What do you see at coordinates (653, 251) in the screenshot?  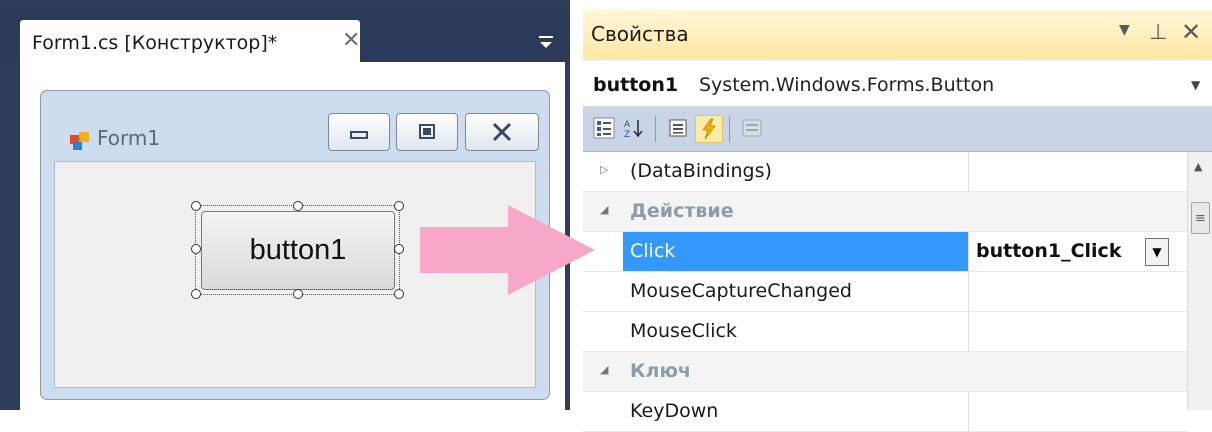 I see `property-name: Click` at bounding box center [653, 251].